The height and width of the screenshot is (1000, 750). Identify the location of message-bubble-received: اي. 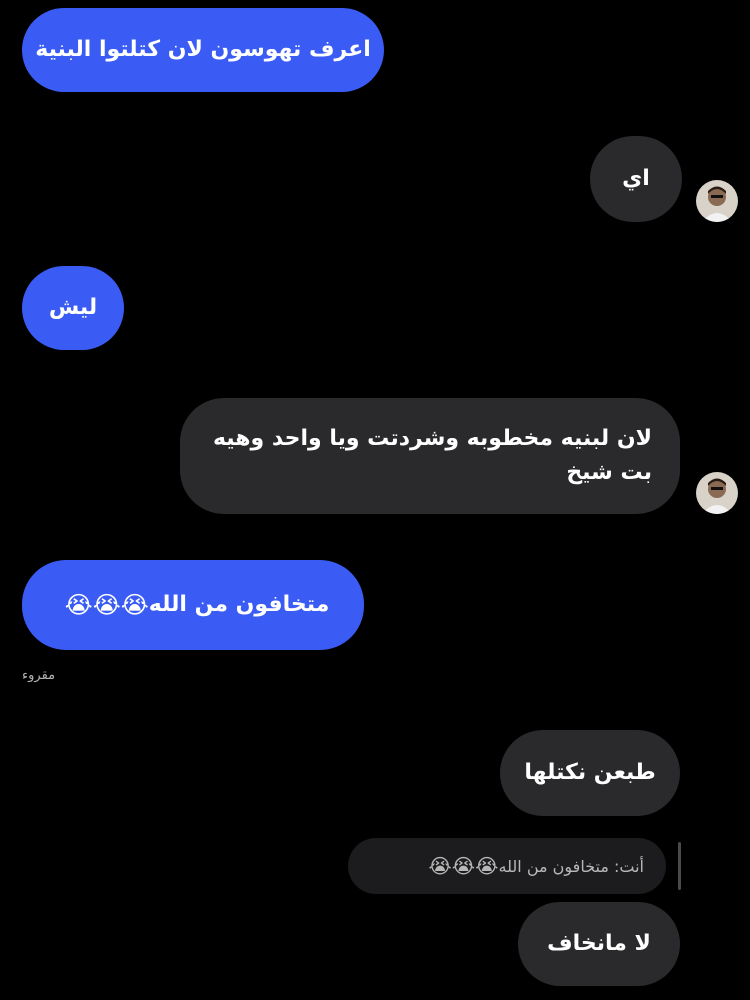
(636, 179).